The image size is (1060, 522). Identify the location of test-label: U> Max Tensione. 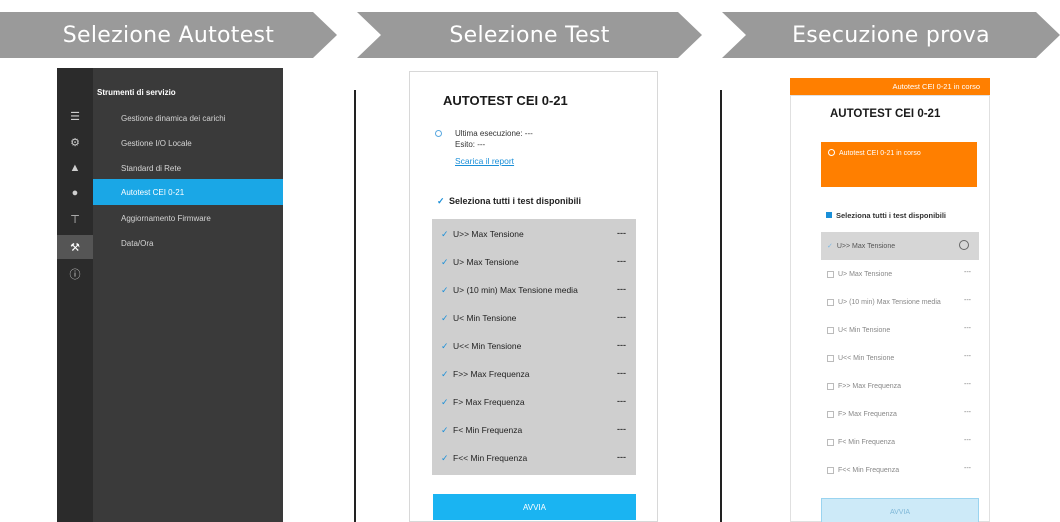
(486, 262).